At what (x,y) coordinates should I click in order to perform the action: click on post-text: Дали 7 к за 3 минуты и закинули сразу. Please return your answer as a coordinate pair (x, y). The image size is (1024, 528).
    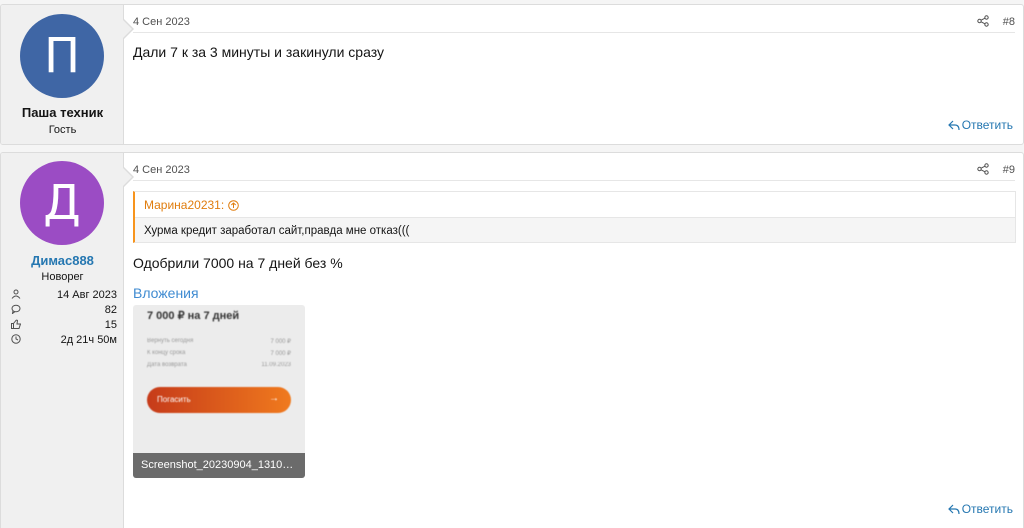
    Looking at the image, I should click on (258, 52).